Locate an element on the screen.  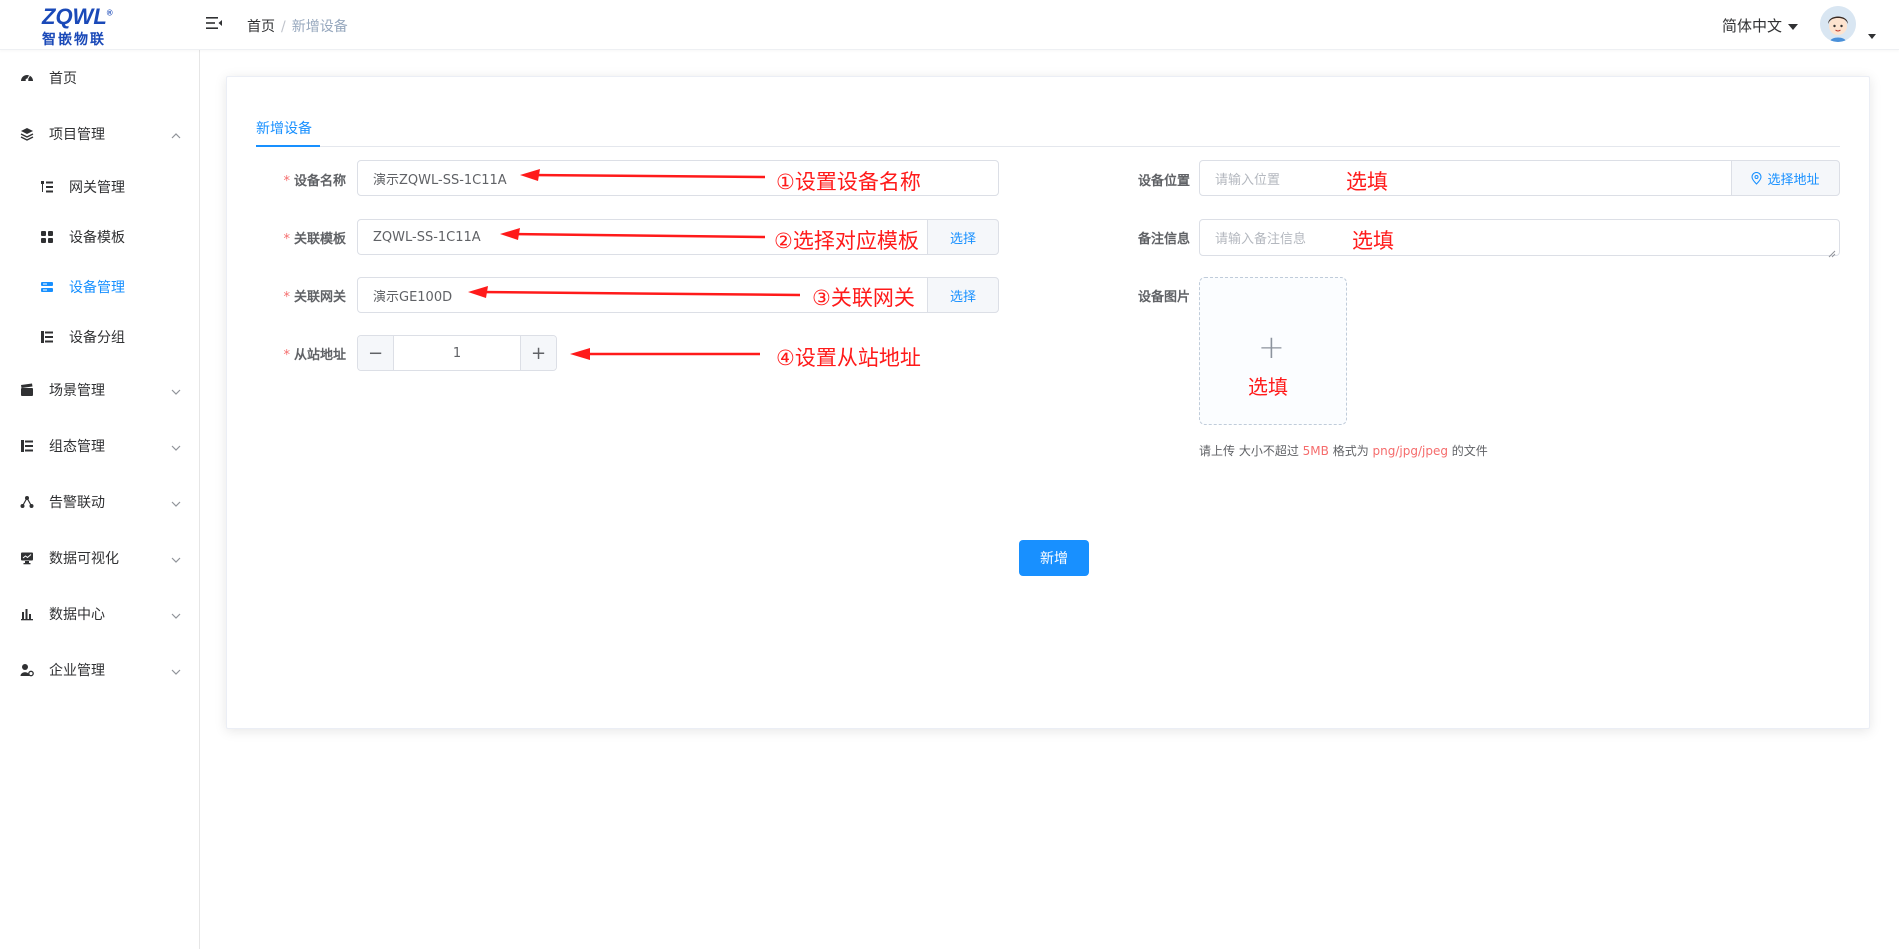
registered-mark: ® is located at coordinates (109, 13).